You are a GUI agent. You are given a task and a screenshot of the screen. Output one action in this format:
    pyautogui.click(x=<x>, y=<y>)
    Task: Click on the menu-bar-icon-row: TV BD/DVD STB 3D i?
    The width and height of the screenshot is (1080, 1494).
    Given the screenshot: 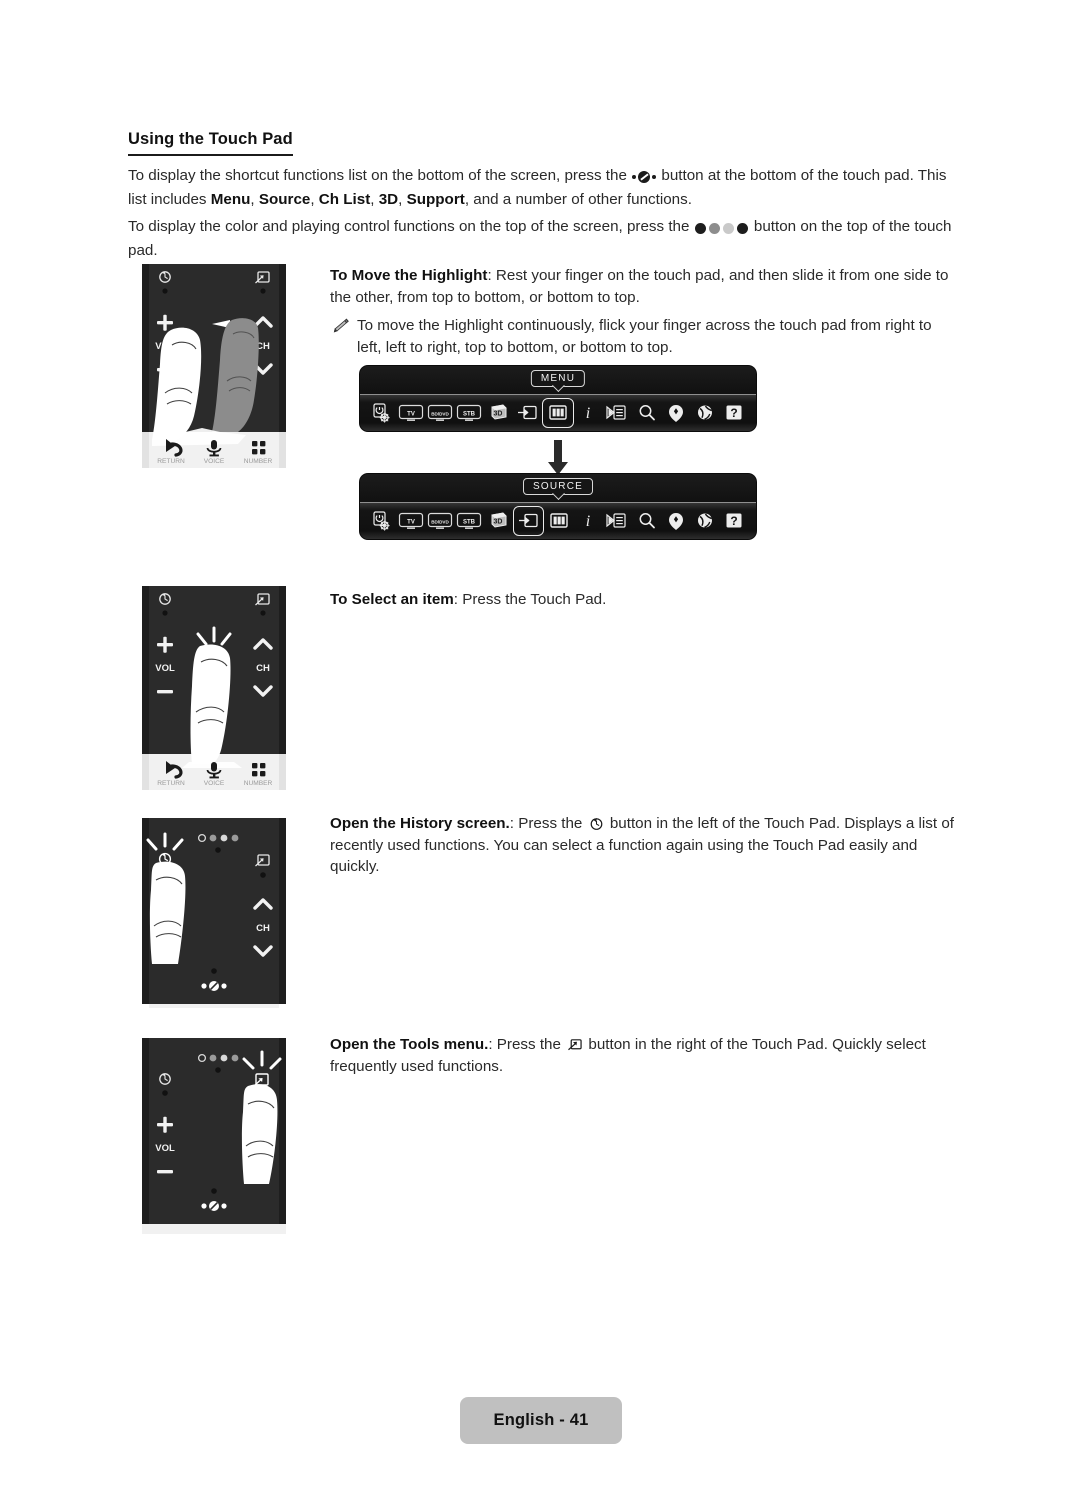 What is the action you would take?
    pyautogui.click(x=558, y=412)
    